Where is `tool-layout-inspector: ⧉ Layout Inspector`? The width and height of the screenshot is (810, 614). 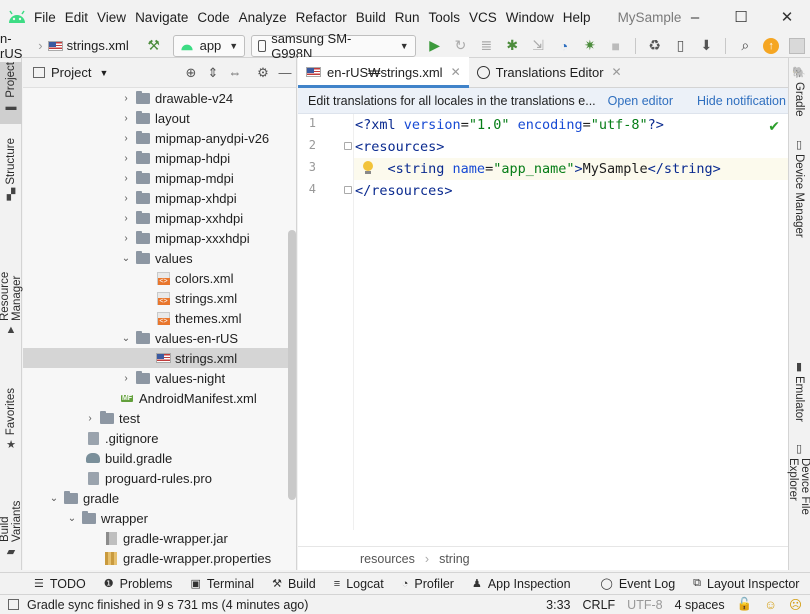 tool-layout-inspector: ⧉ Layout Inspector is located at coordinates (746, 584).